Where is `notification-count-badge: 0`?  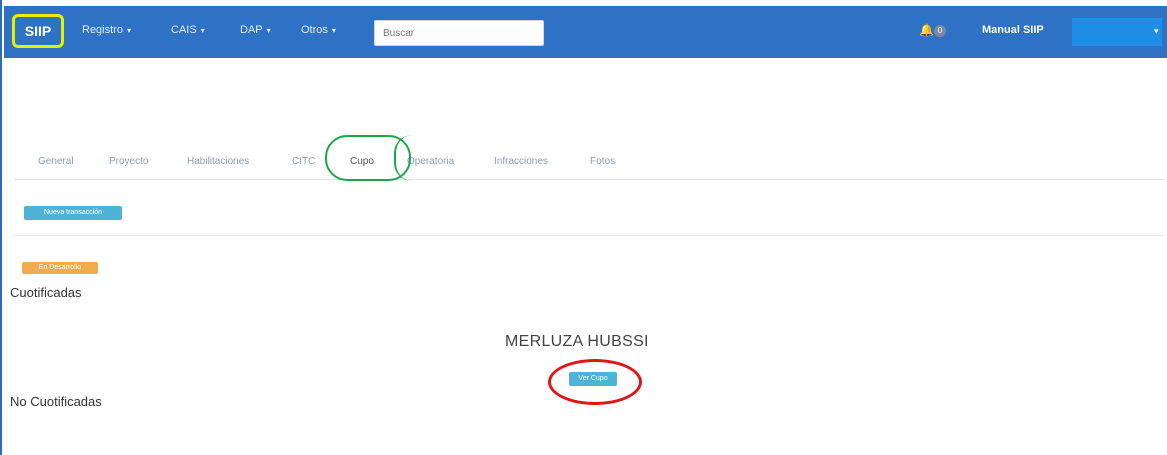
notification-count-badge: 0 is located at coordinates (940, 31).